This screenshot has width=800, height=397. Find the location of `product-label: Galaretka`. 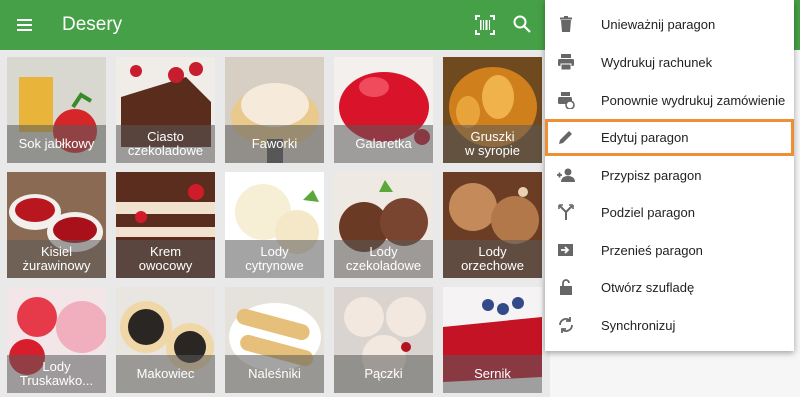

product-label: Galaretka is located at coordinates (383, 144).